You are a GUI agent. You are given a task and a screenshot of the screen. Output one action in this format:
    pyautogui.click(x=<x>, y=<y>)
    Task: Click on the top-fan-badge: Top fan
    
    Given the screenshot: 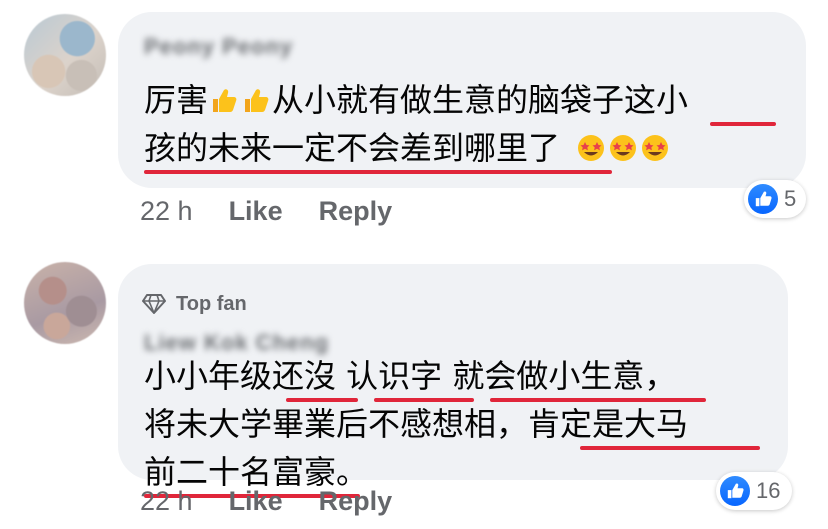 What is the action you would take?
    pyautogui.click(x=194, y=304)
    